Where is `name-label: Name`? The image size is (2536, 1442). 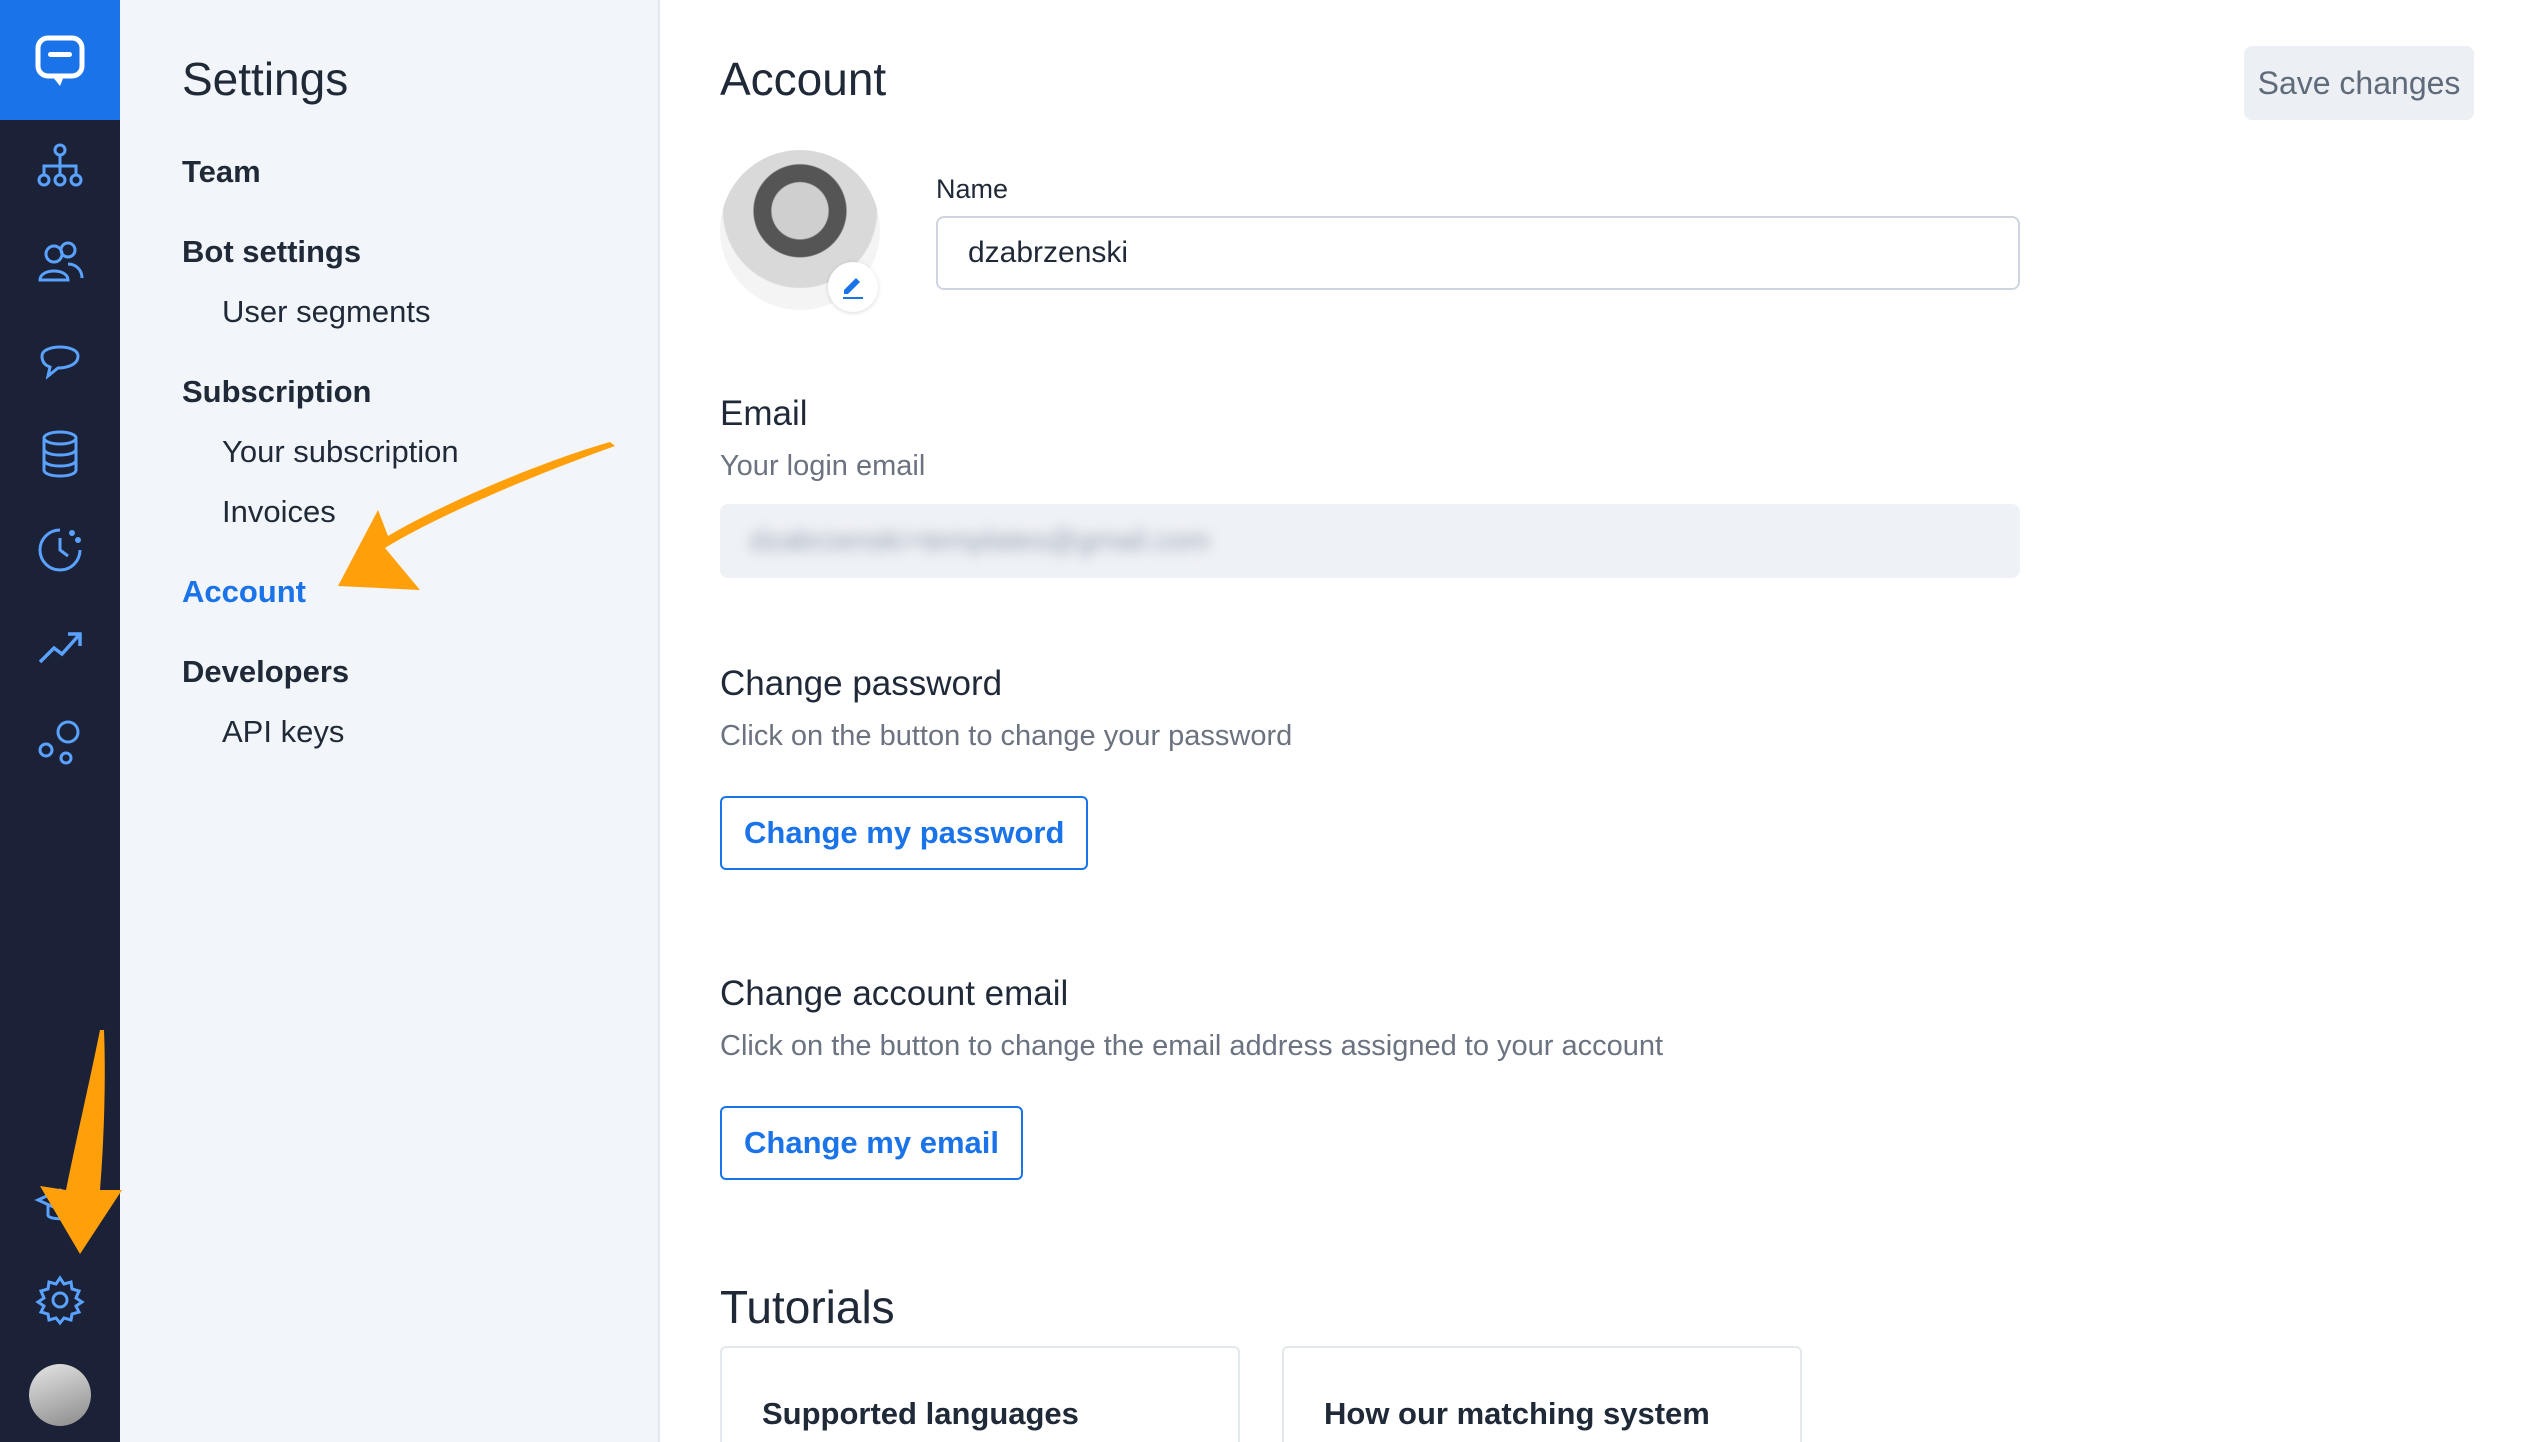 name-label: Name is located at coordinates (972, 189).